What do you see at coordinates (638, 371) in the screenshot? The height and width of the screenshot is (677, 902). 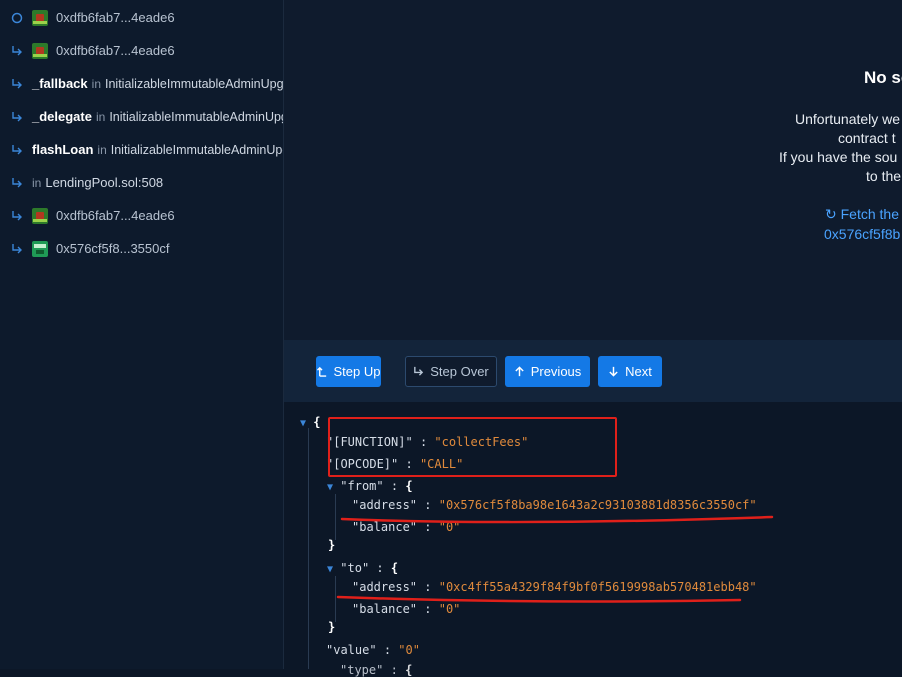 I see `next-label: Next` at bounding box center [638, 371].